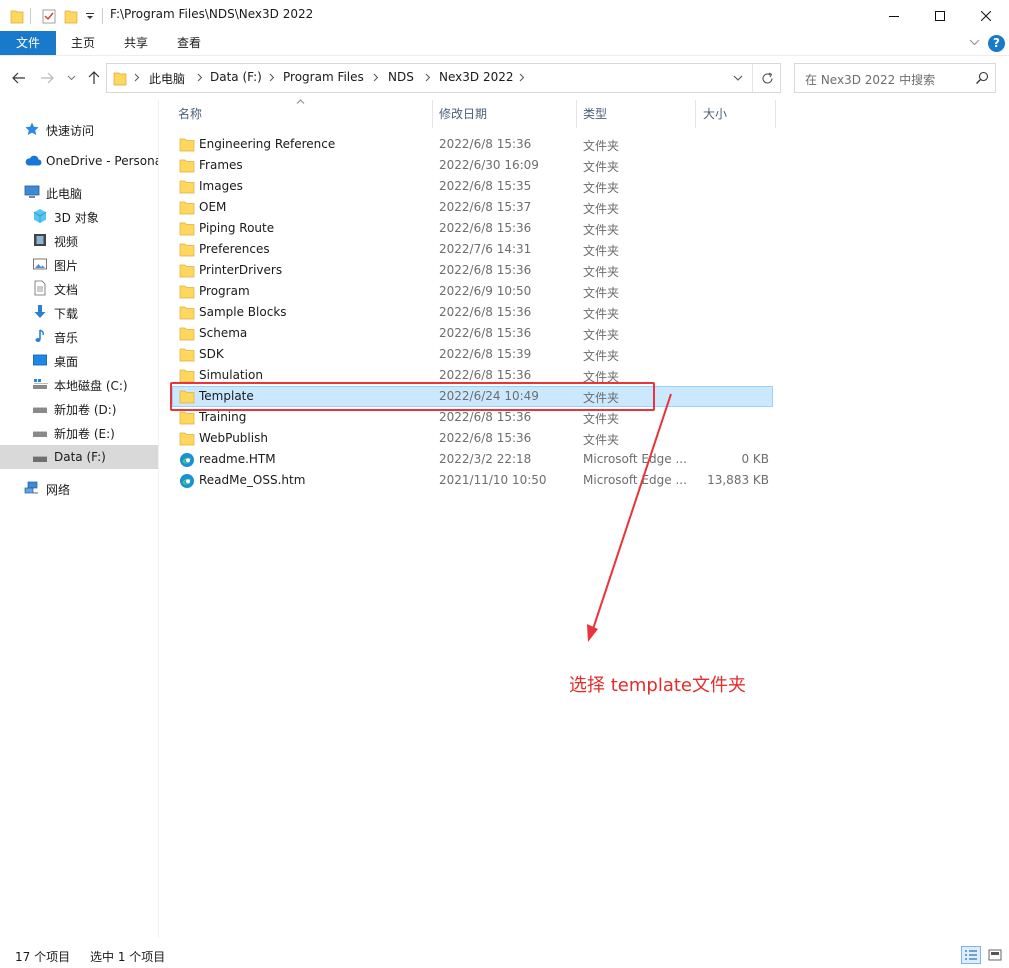  I want to click on minimize-button, so click(894, 15).